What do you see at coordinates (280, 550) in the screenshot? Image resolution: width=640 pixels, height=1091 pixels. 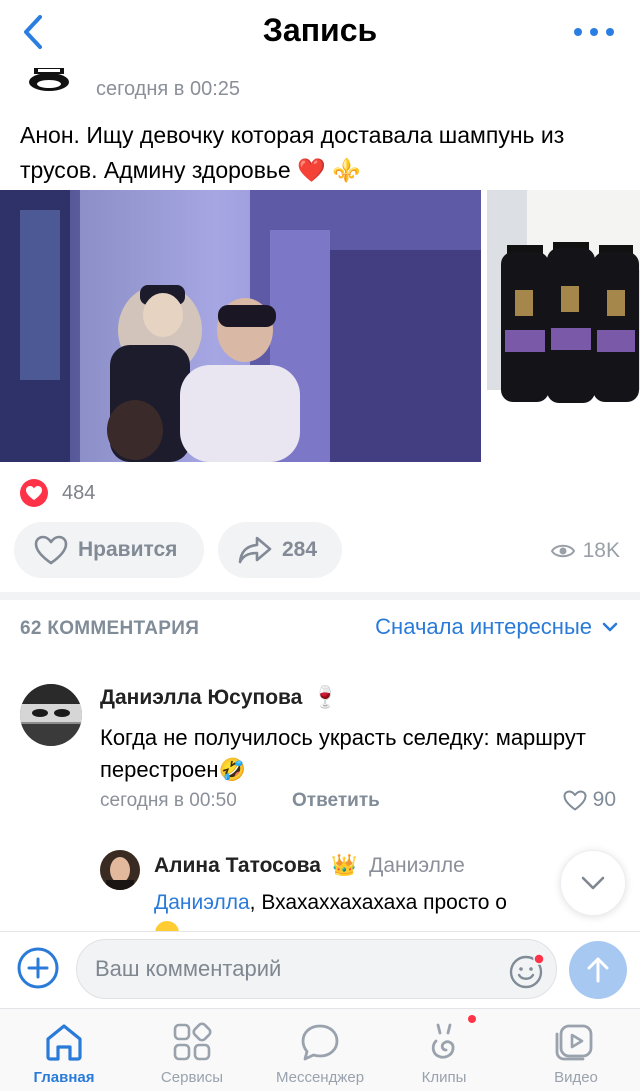 I see `share-button: 284` at bounding box center [280, 550].